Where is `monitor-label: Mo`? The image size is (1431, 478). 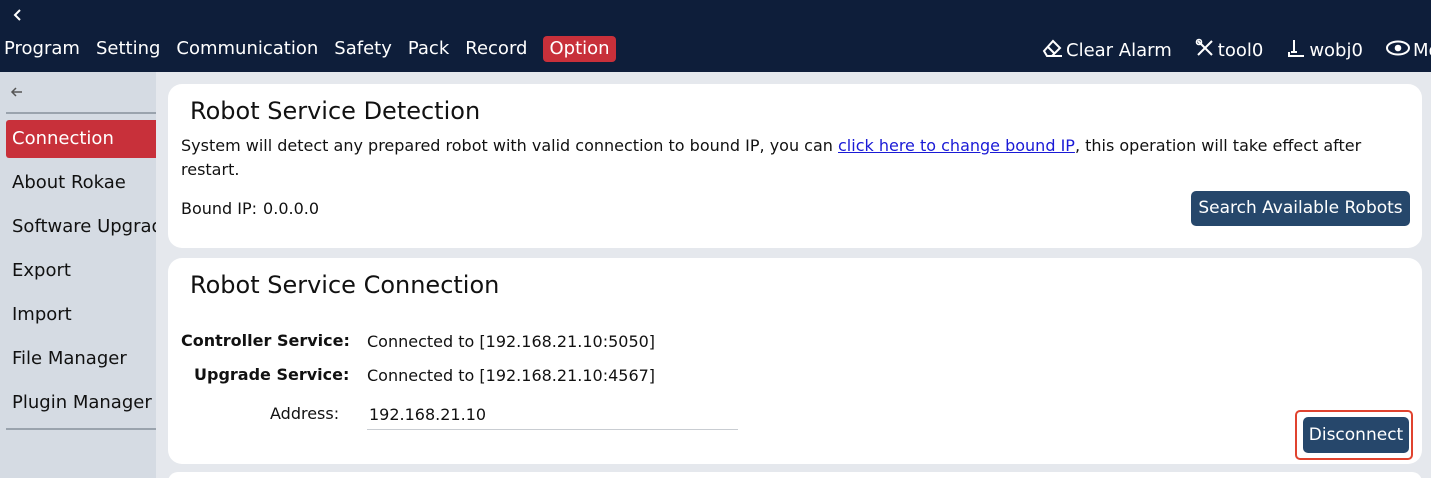 monitor-label: Mo is located at coordinates (1421, 50).